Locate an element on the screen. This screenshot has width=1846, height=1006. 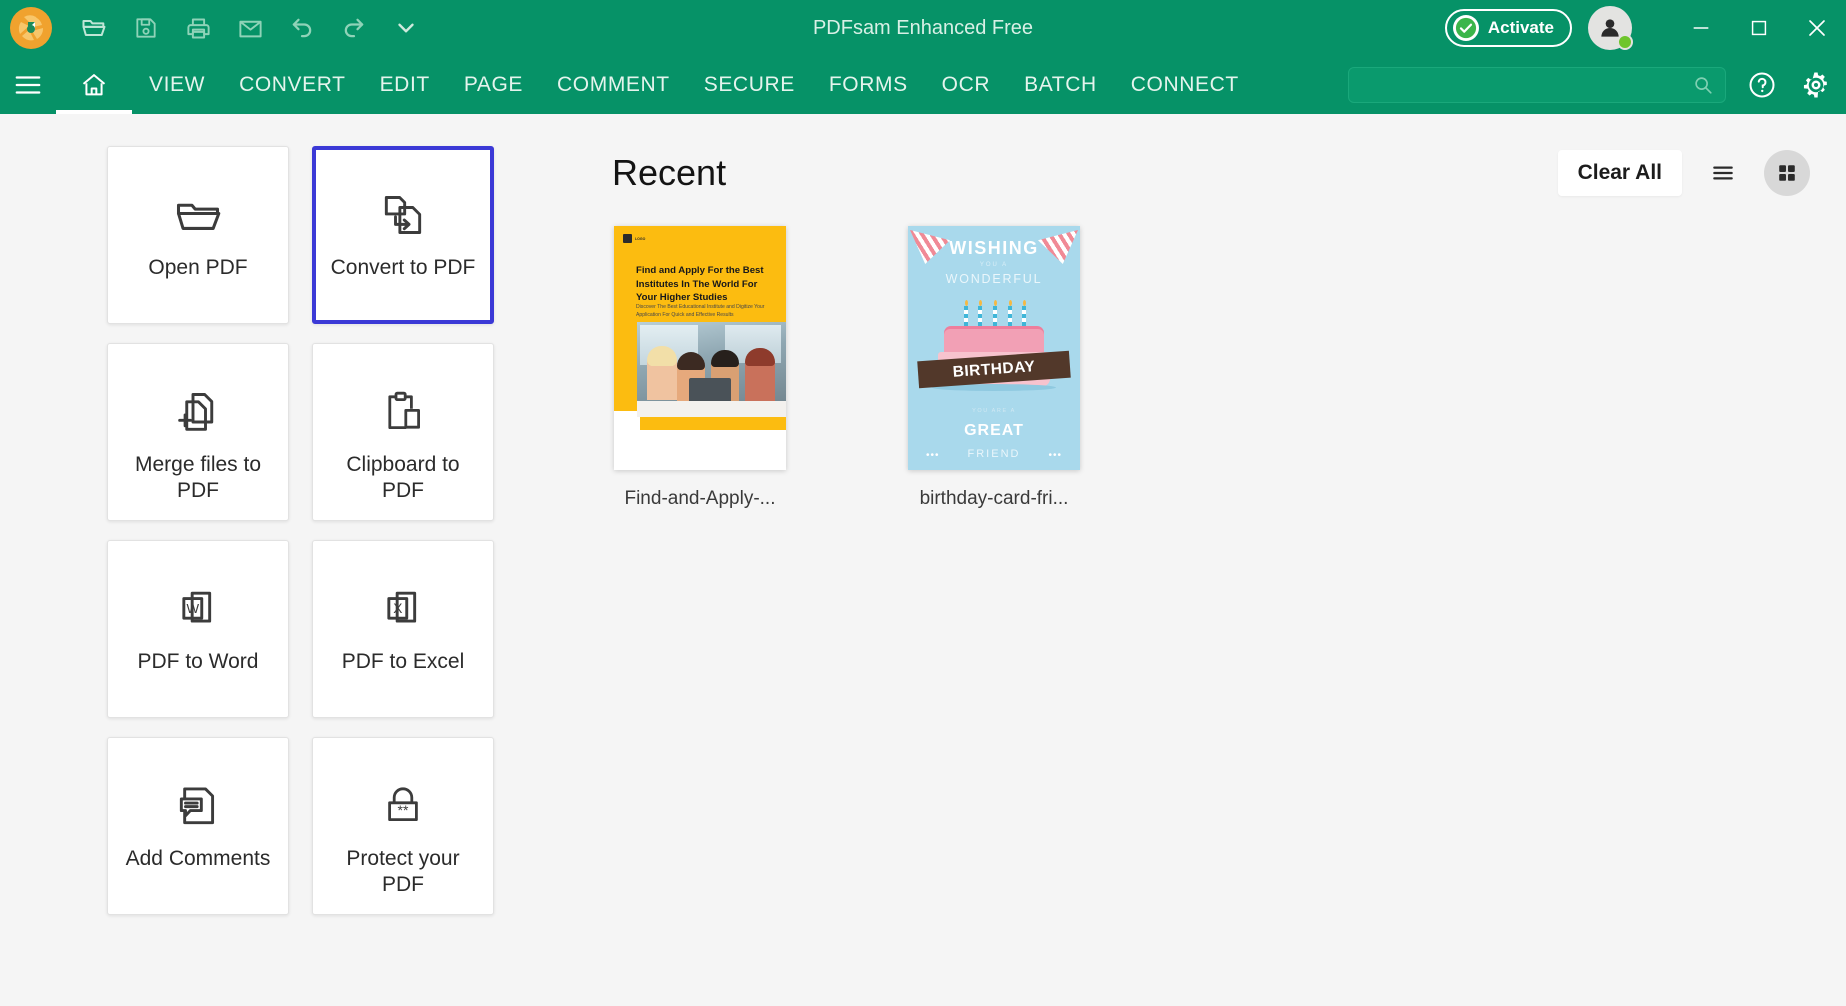
email-icon is located at coordinates (250, 28).